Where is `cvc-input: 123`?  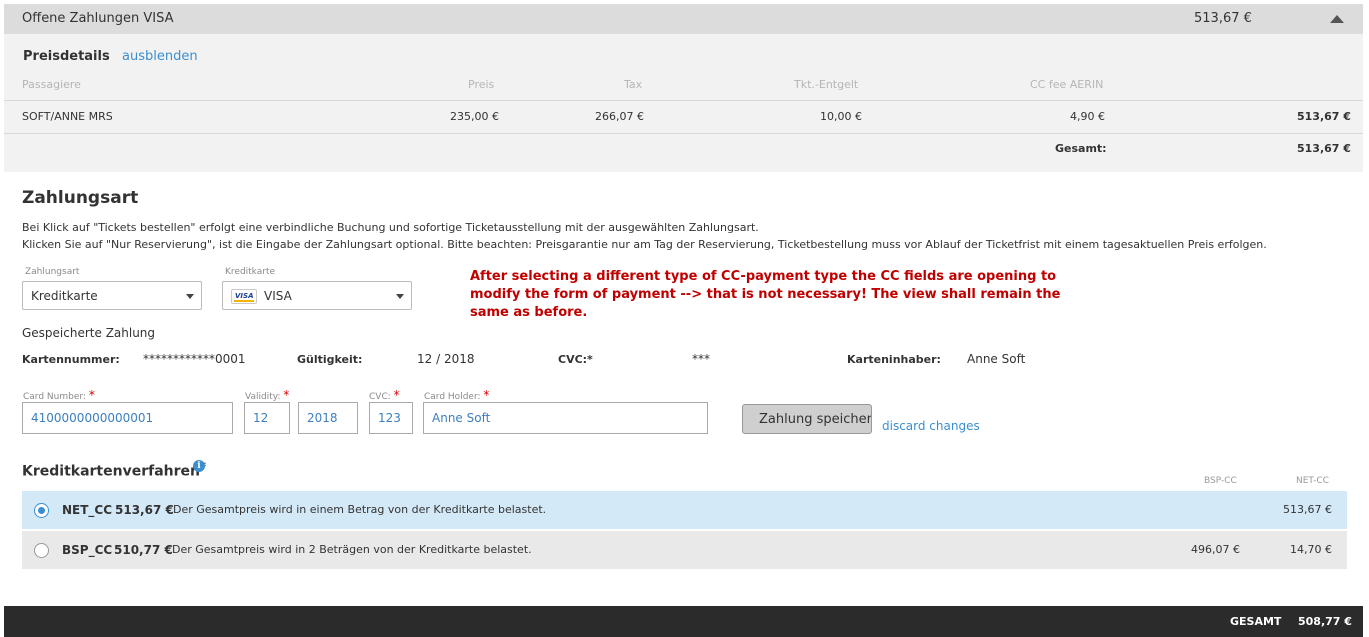
cvc-input: 123 is located at coordinates (391, 418).